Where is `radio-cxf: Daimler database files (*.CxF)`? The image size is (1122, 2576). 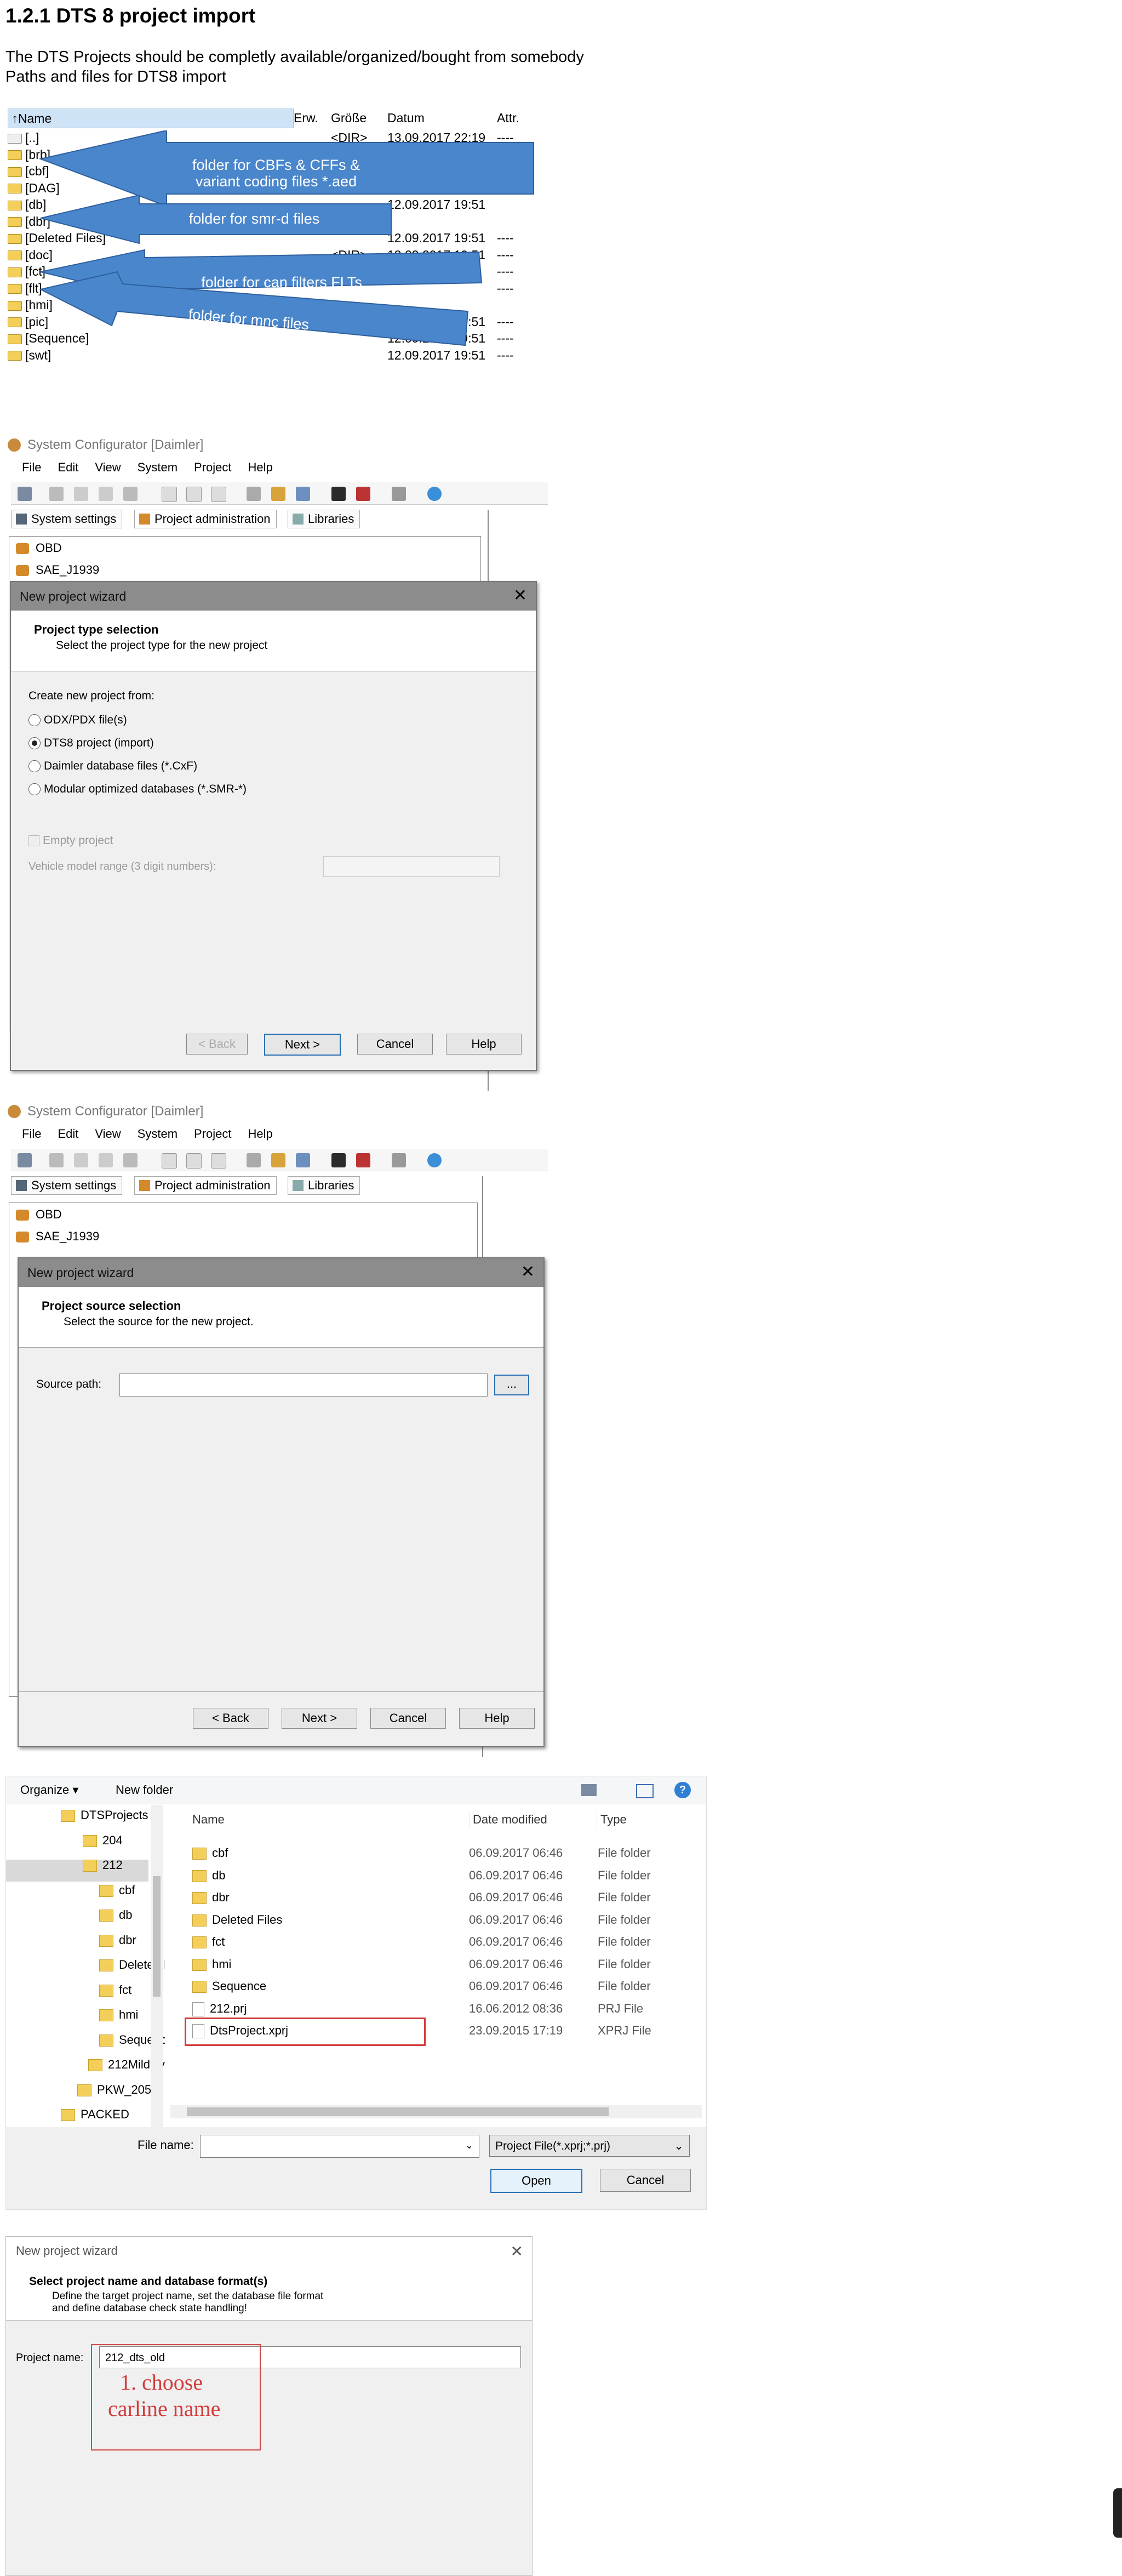 radio-cxf: Daimler database files (*.CxF) is located at coordinates (112, 766).